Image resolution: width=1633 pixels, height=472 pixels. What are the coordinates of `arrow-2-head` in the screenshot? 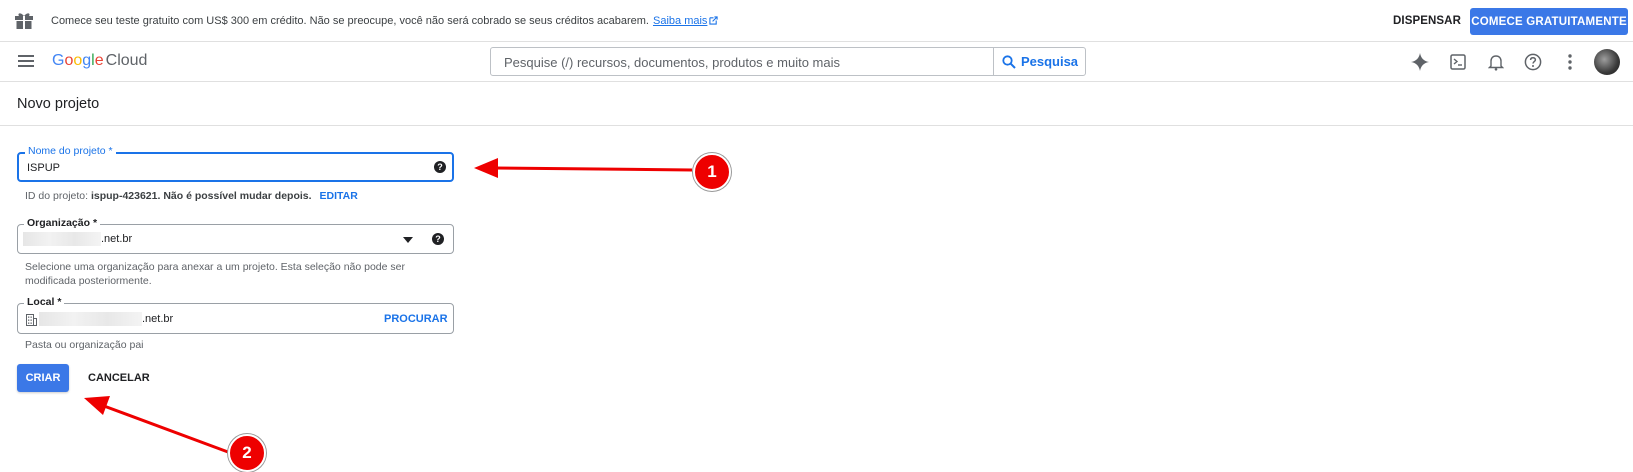 It's located at (97, 405).